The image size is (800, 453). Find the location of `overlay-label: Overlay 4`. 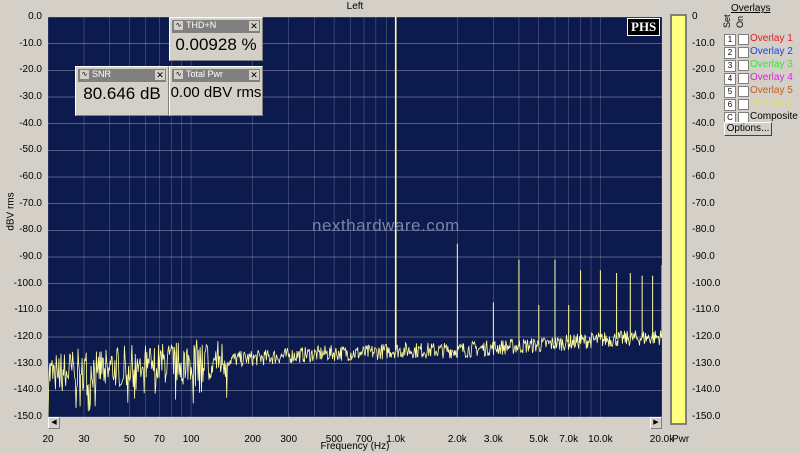

overlay-label: Overlay 4 is located at coordinates (771, 77).